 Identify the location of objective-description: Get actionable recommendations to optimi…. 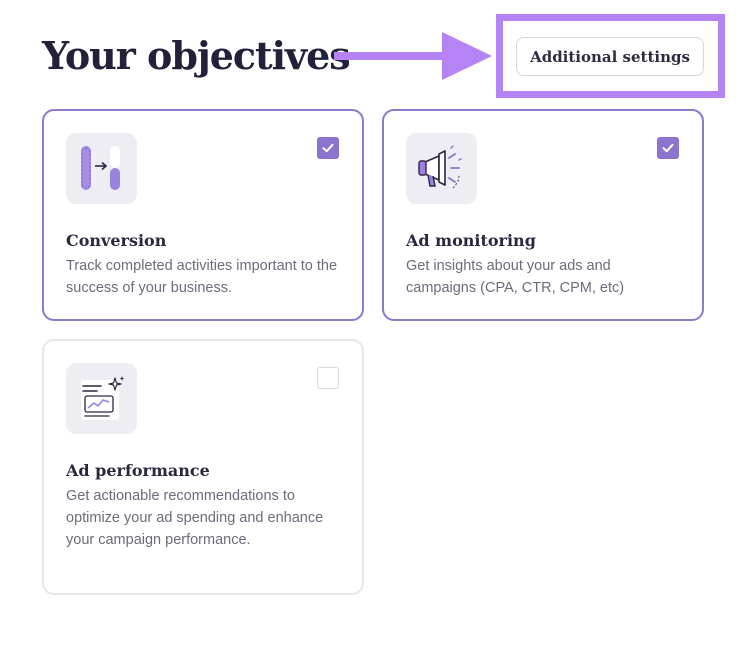
(195, 518).